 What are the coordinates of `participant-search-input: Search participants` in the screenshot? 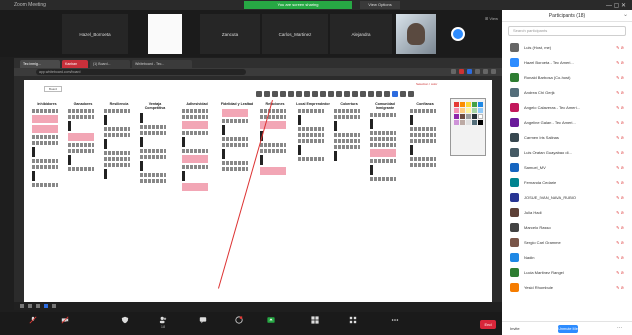 It's located at (567, 31).